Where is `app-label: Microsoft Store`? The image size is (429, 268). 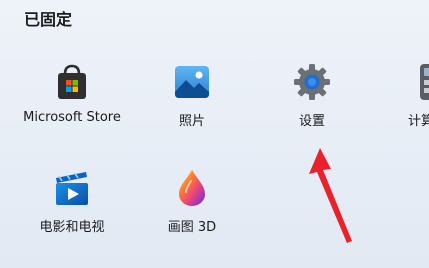
app-label: Microsoft Store is located at coordinates (72, 117).